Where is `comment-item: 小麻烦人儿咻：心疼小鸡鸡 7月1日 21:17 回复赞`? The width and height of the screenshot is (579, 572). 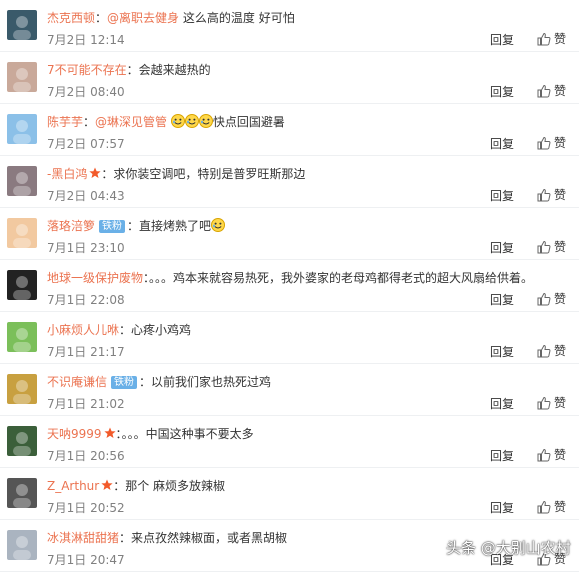 comment-item: 小麻烦人儿咻：心疼小鸡鸡 7月1日 21:17 回复赞 is located at coordinates (289, 338).